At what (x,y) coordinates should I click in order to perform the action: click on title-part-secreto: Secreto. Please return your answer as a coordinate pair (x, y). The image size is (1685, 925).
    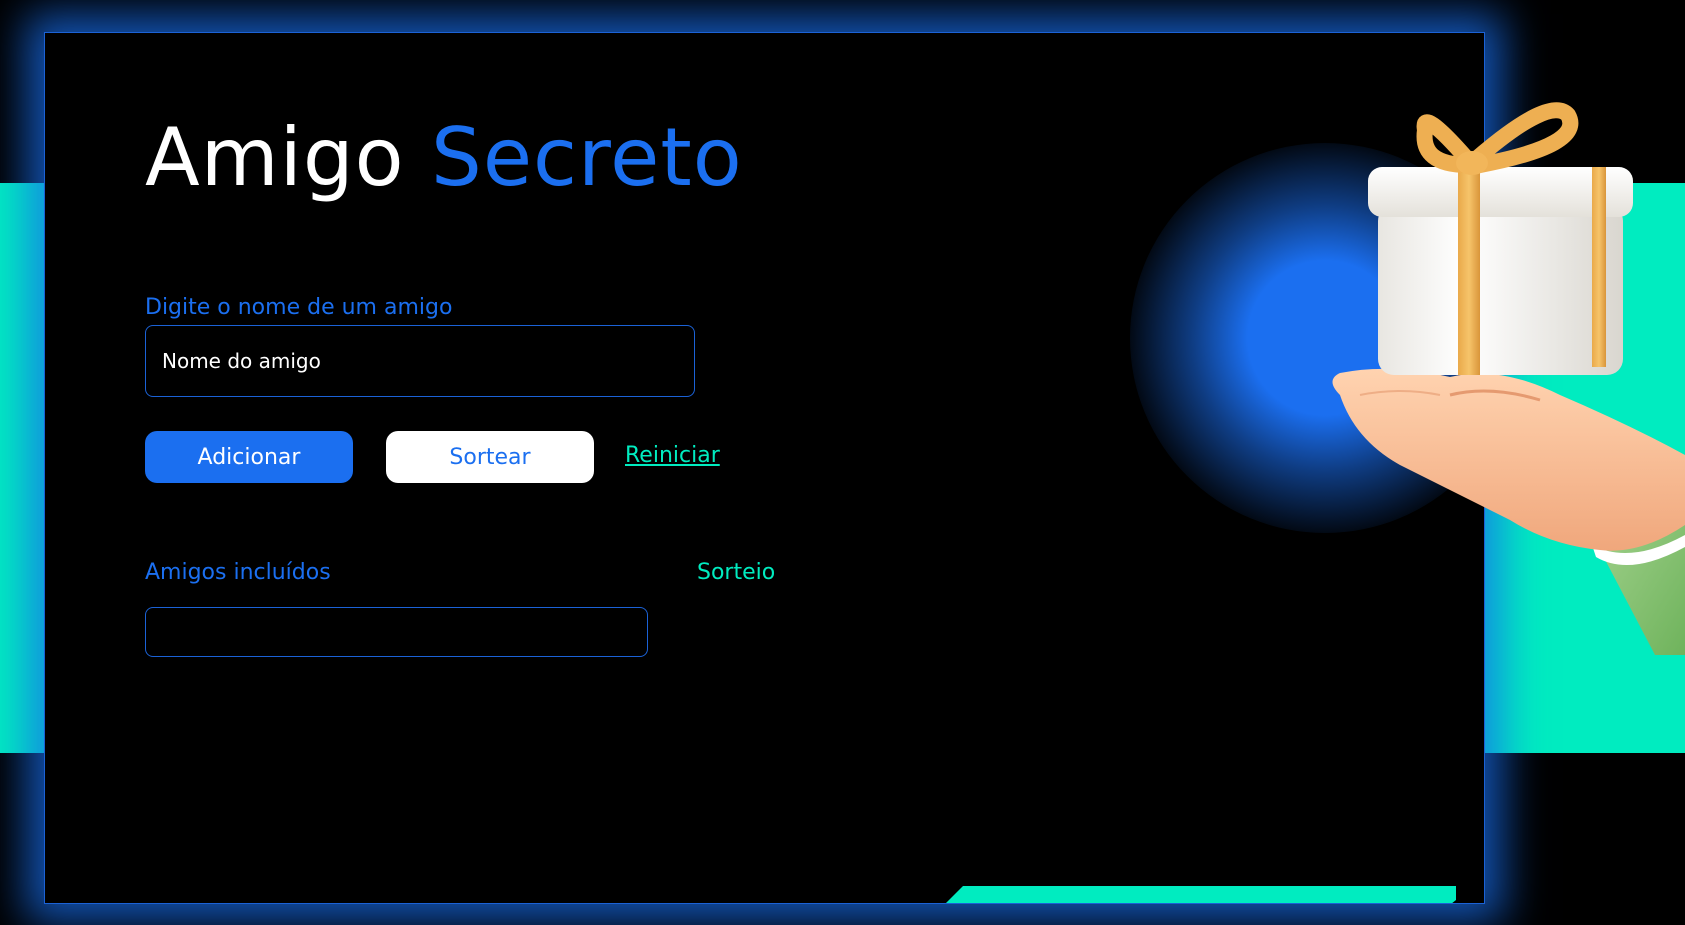
    Looking at the image, I should click on (587, 157).